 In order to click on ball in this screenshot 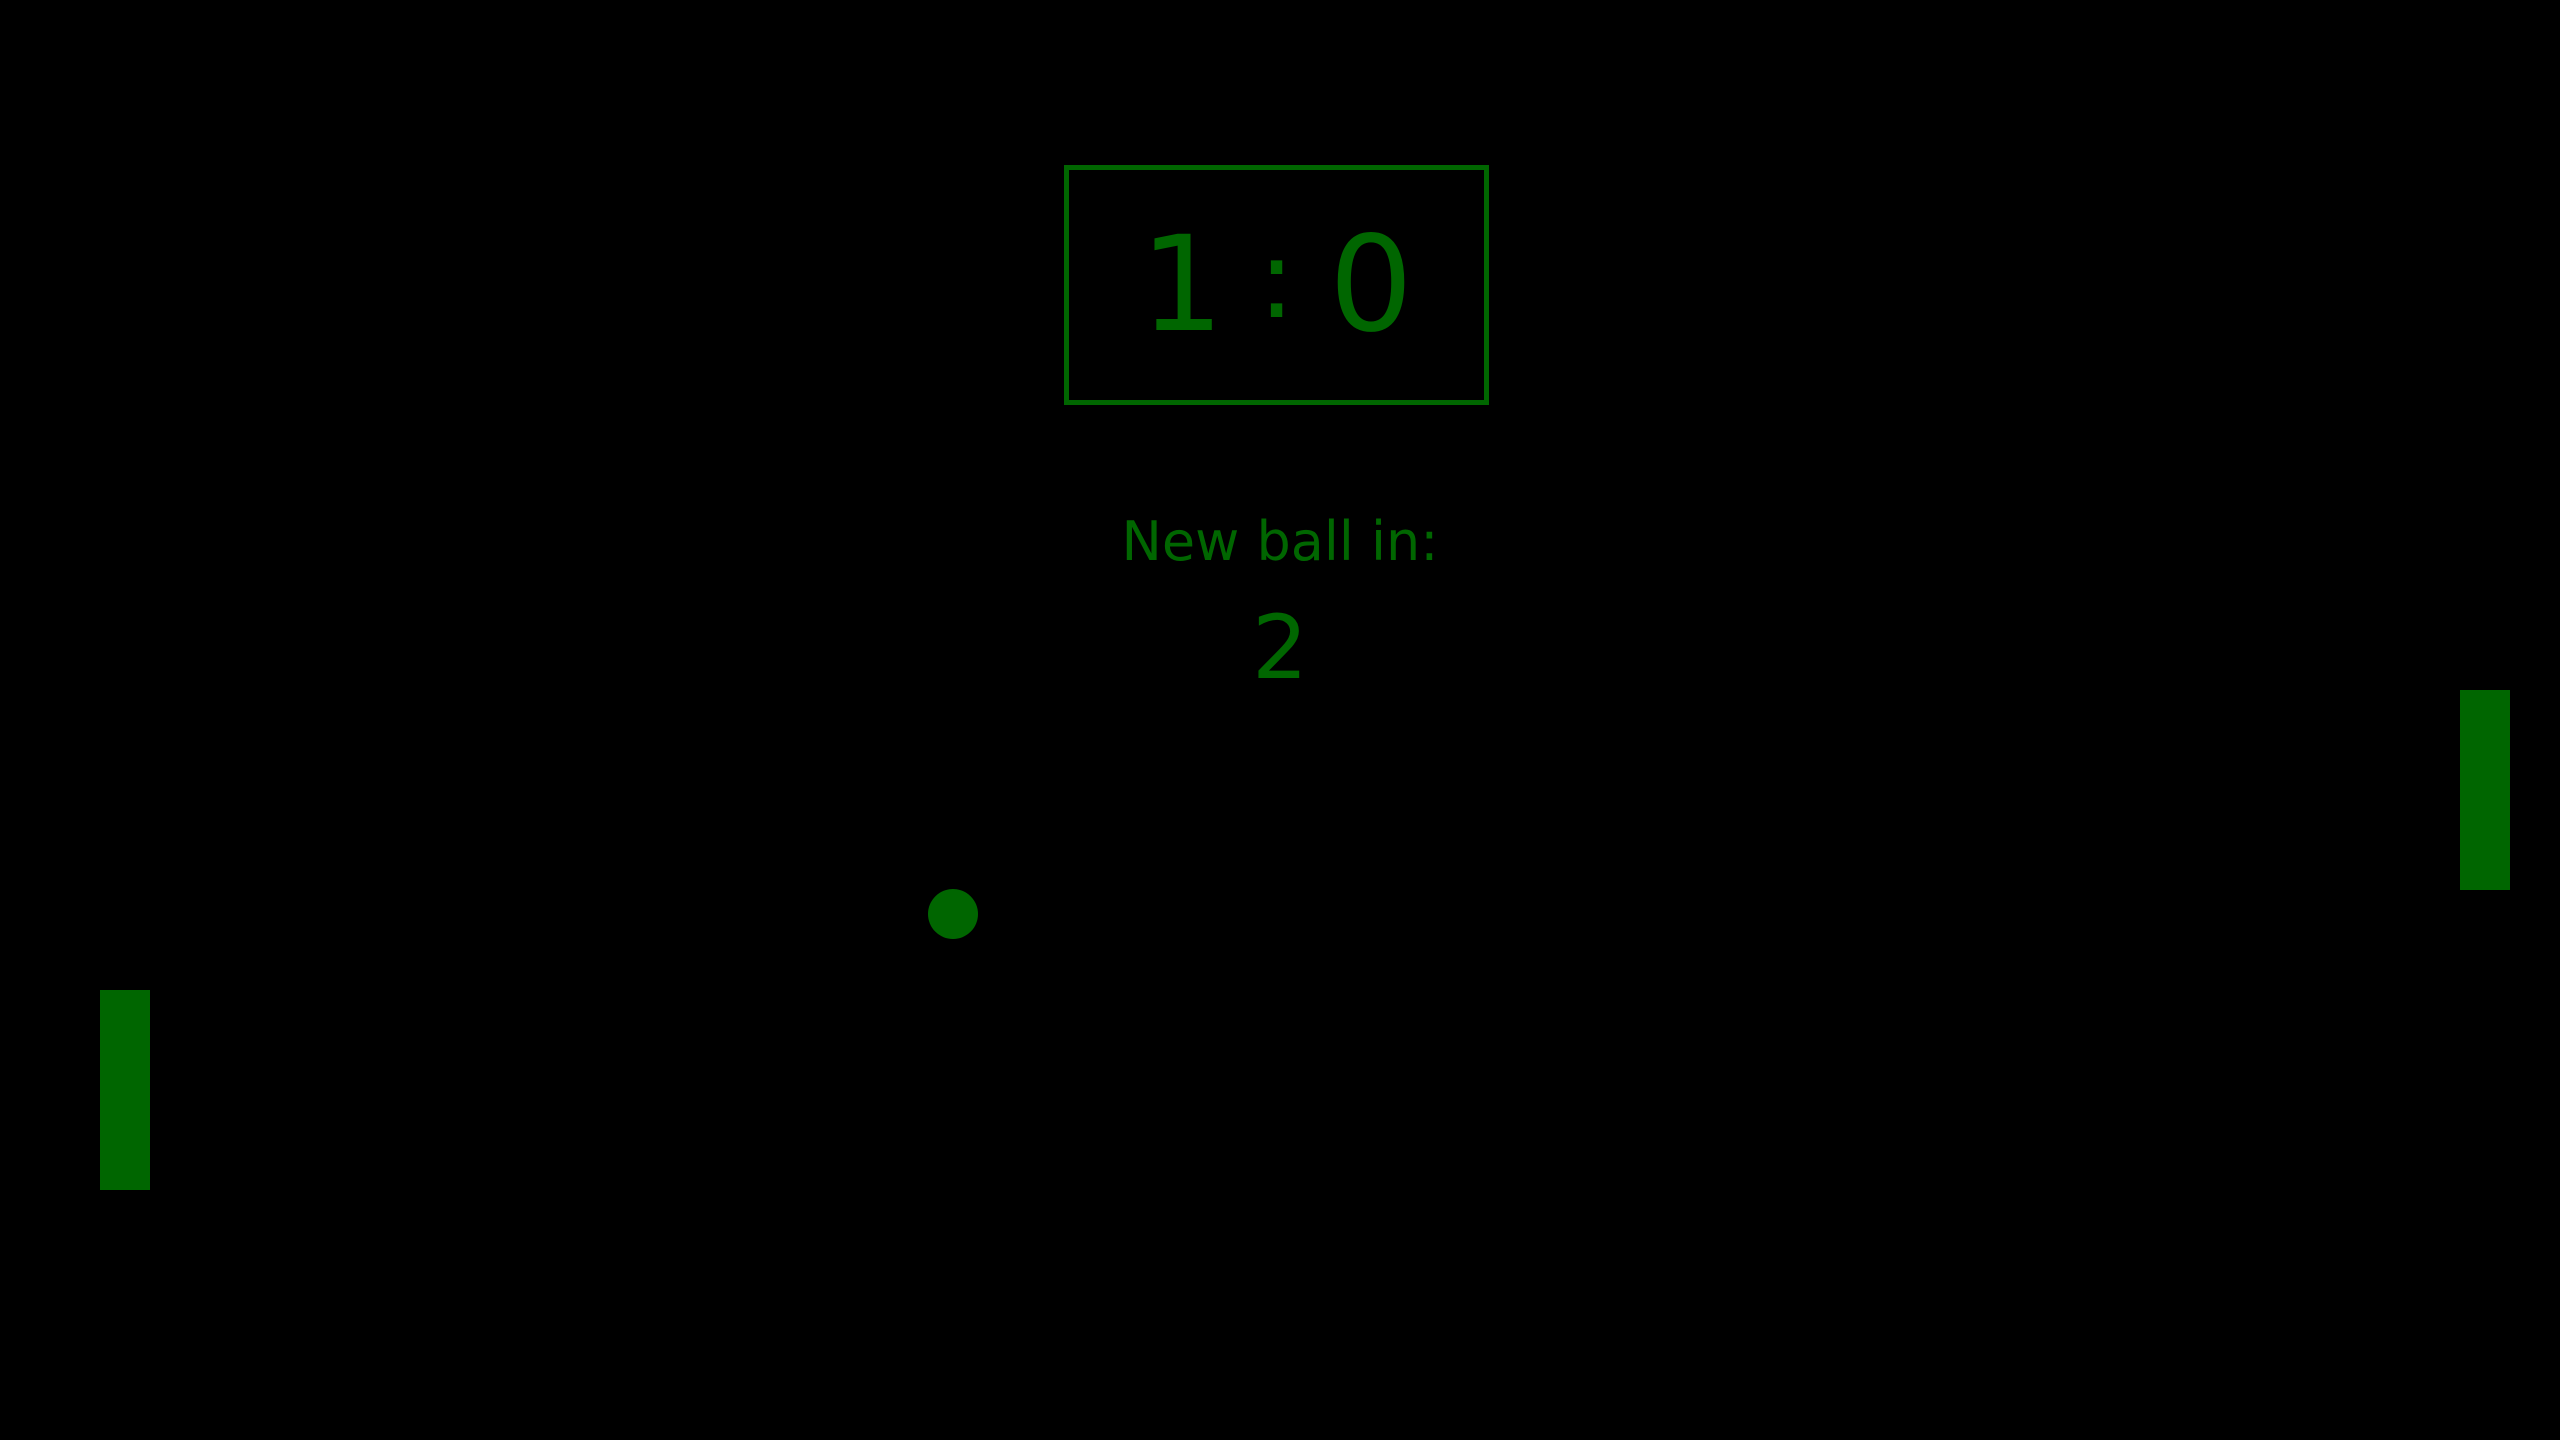, I will do `click(953, 914)`.